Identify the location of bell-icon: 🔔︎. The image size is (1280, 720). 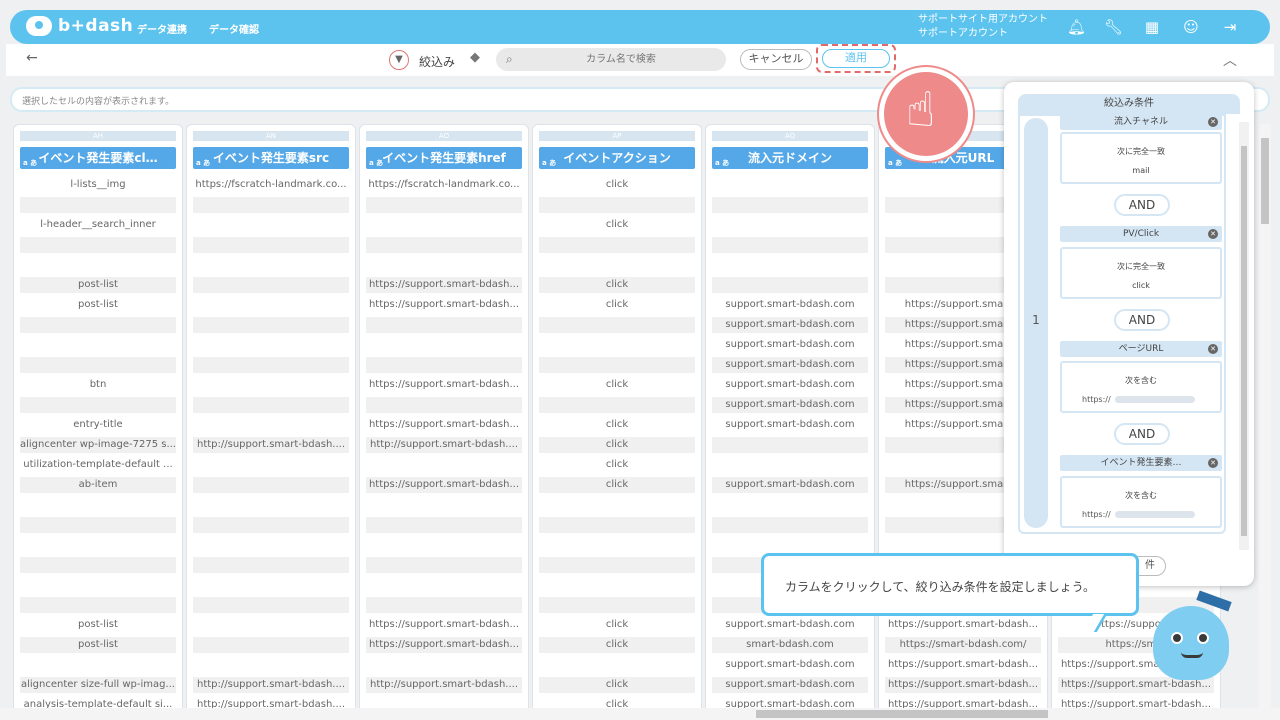
(1076, 27).